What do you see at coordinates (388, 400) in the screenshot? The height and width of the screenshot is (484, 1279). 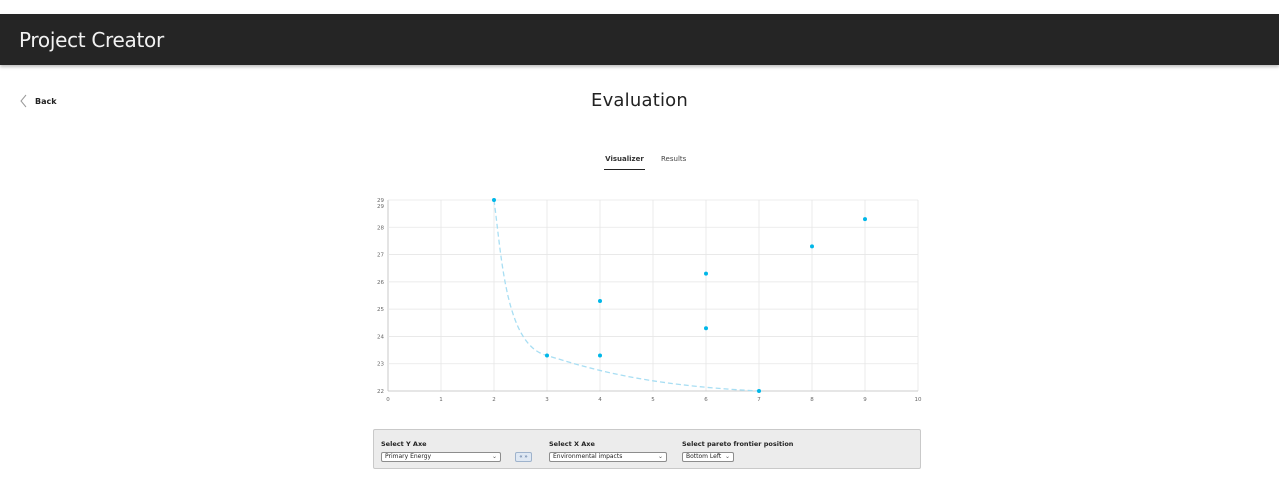 I see `x-tick-label: 0` at bounding box center [388, 400].